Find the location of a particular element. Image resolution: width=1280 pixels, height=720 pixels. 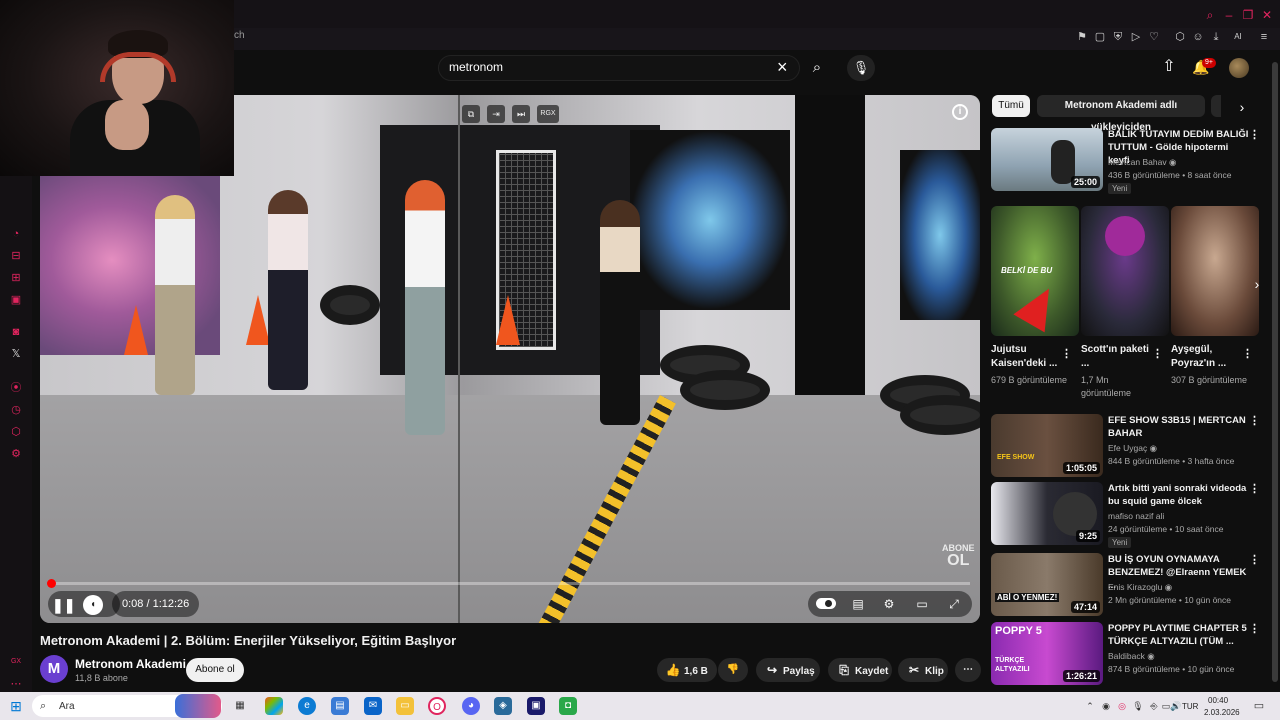

play-icon: ▷ is located at coordinates (1136, 37).